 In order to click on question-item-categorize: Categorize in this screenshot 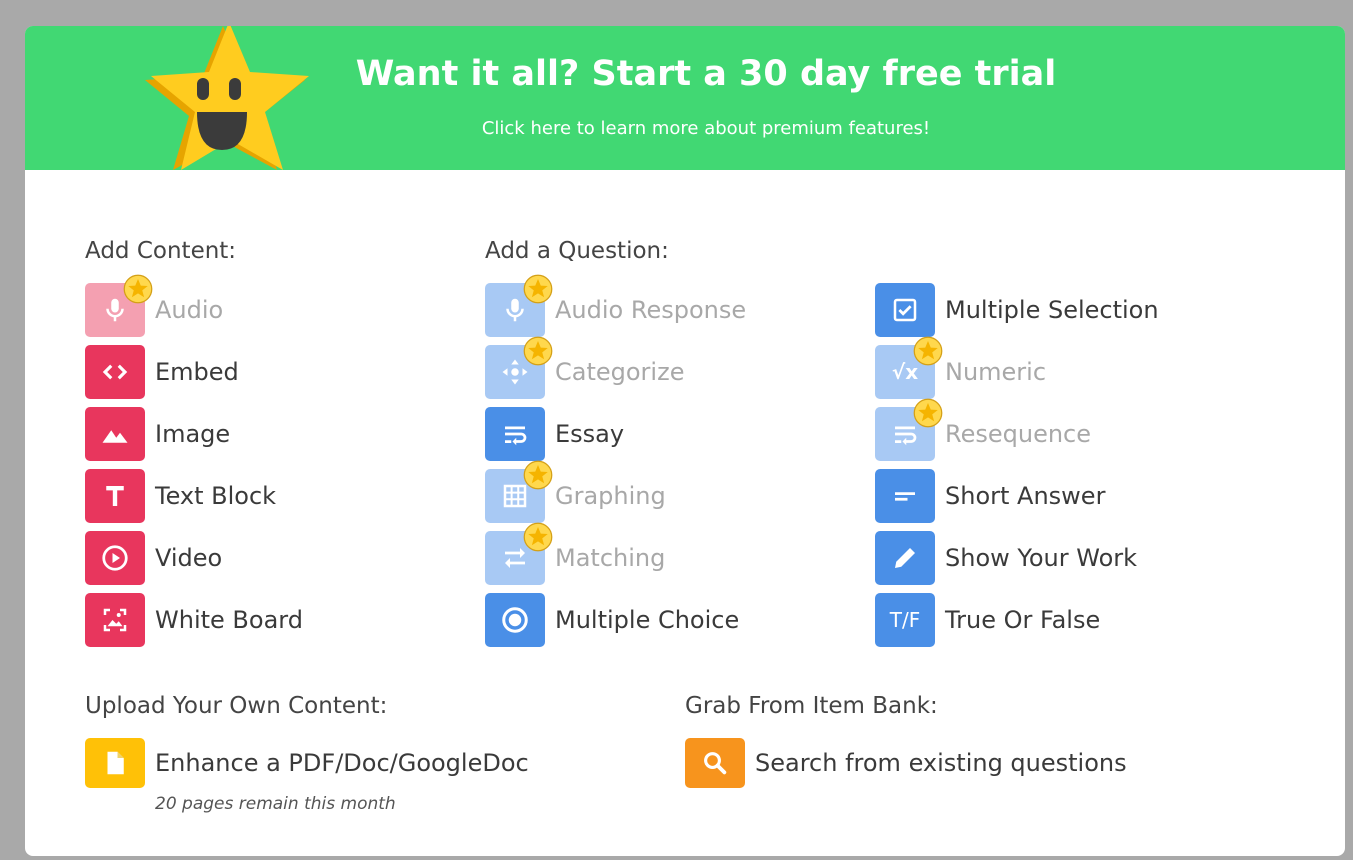, I will do `click(584, 372)`.